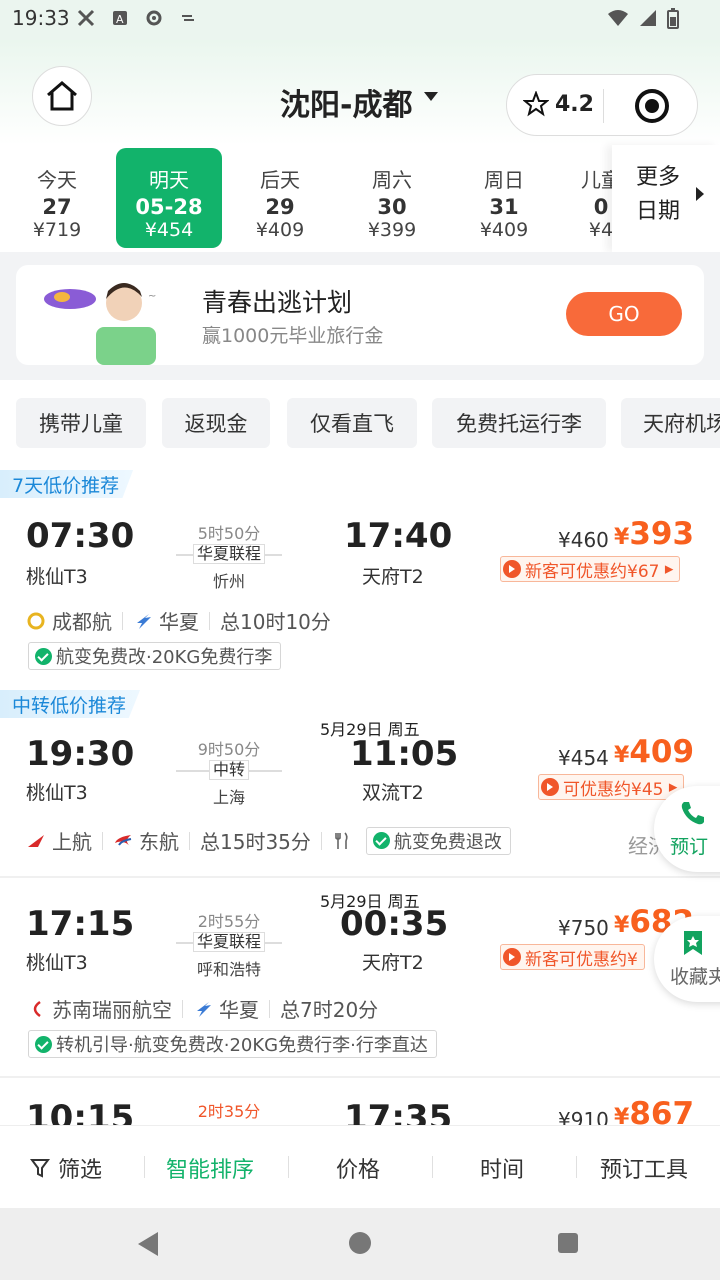  I want to click on flight-price: ¥867, so click(654, 1110).